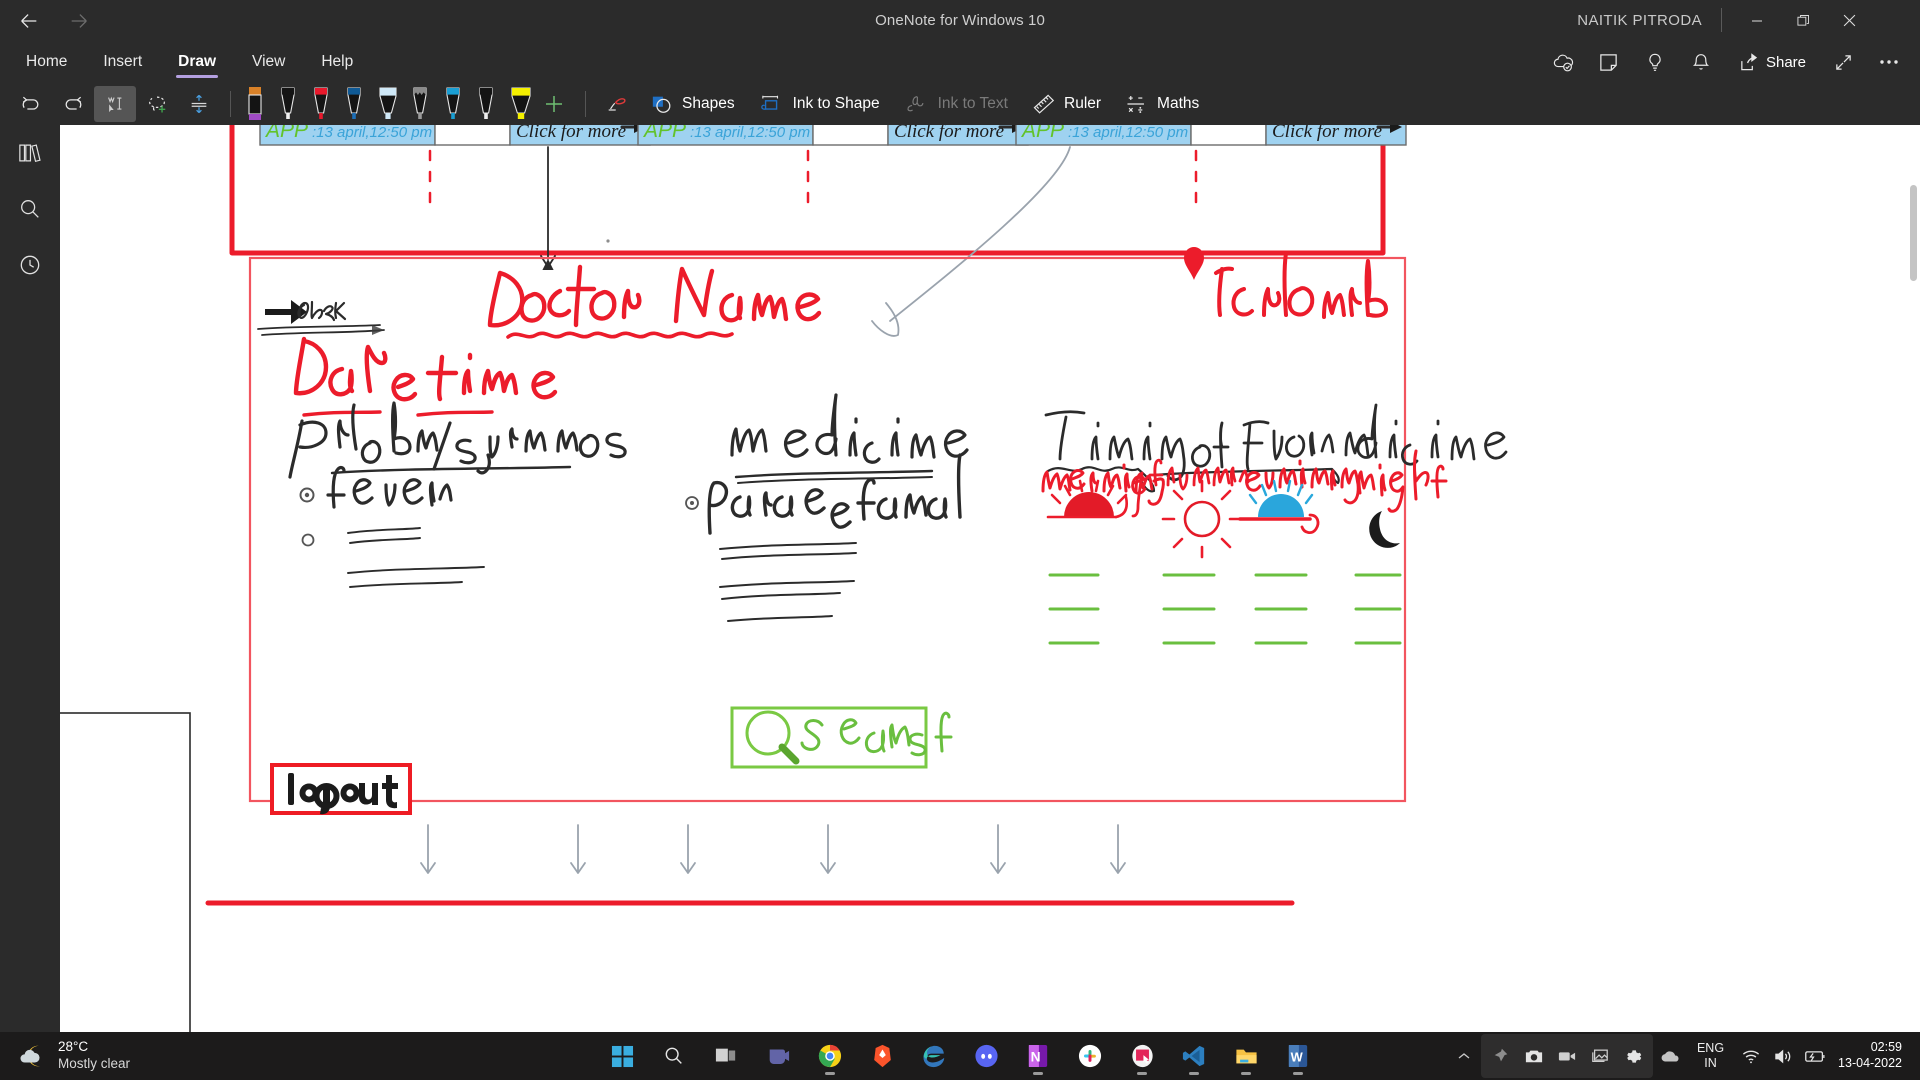 This screenshot has height=1080, width=1920. Describe the element at coordinates (1772, 62) in the screenshot. I see `share-button: Share` at that location.